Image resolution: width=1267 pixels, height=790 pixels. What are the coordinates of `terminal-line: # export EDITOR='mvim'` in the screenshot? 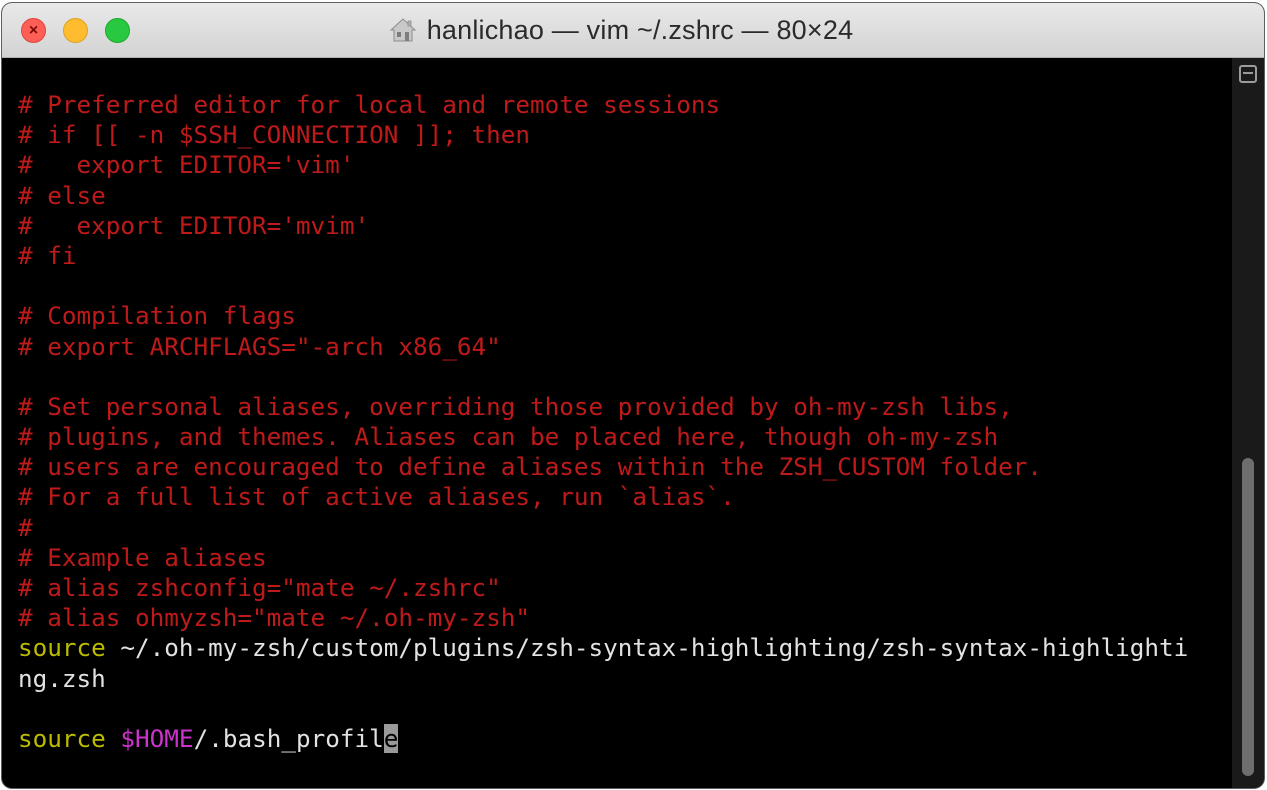 It's located at (603, 226).